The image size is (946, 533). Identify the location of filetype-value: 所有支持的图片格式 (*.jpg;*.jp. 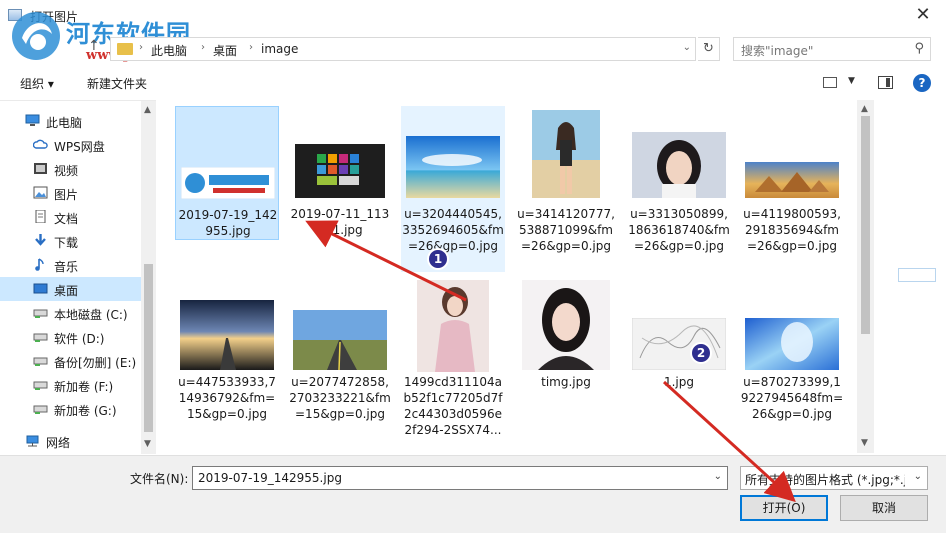
(825, 480).